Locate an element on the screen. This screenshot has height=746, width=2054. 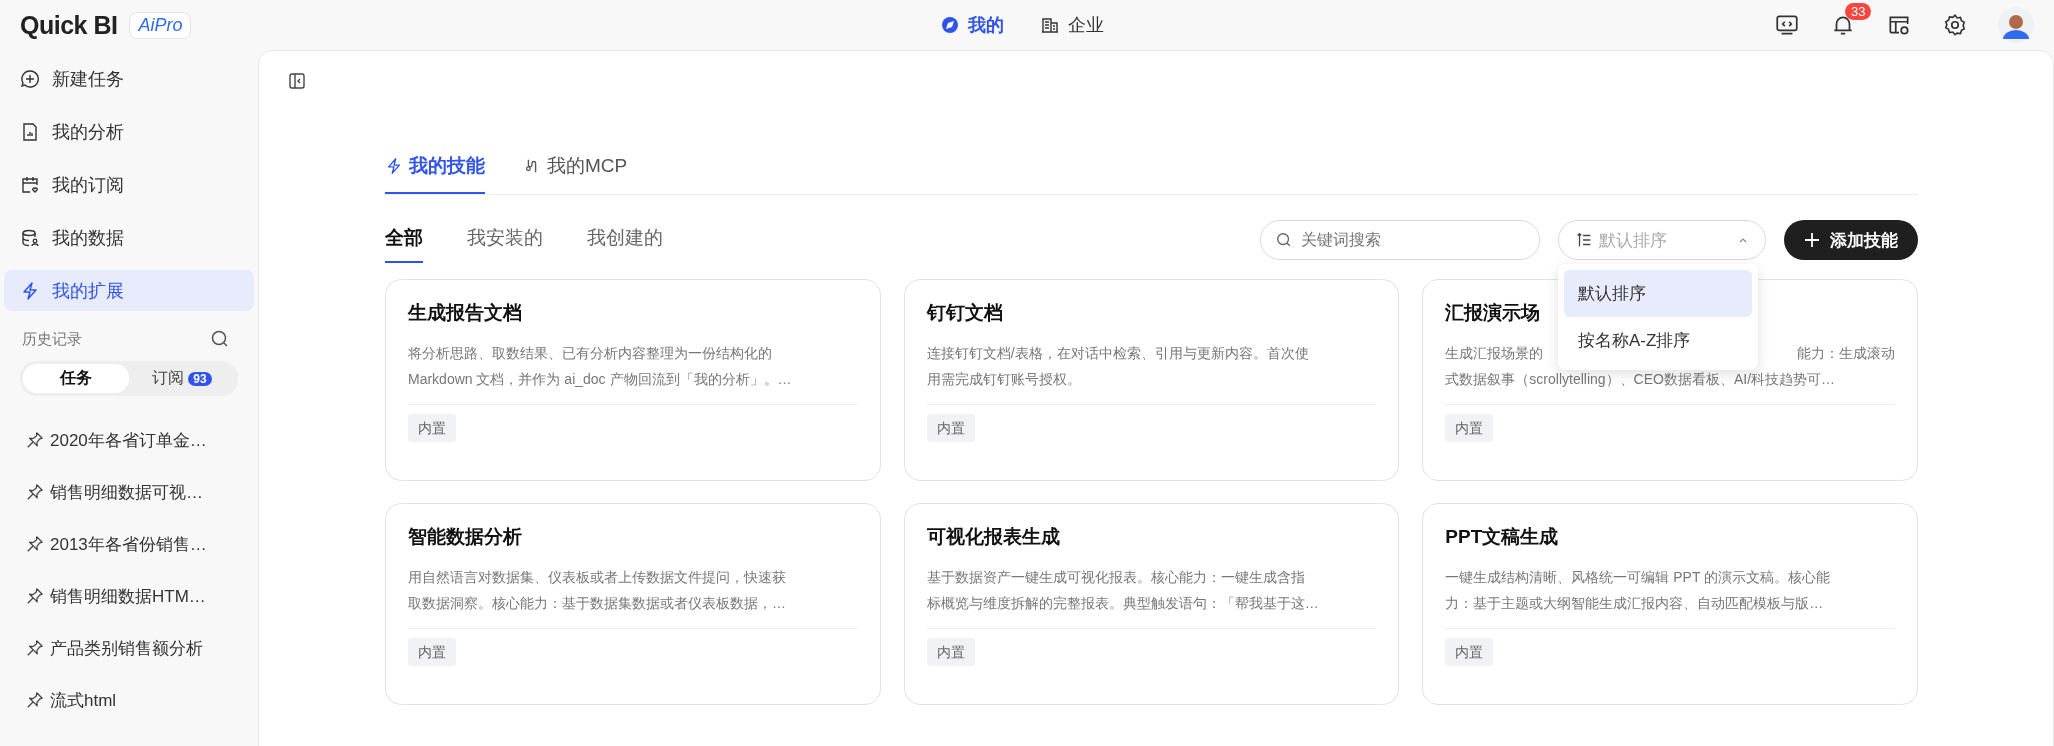
plus-icon is located at coordinates (1812, 240).